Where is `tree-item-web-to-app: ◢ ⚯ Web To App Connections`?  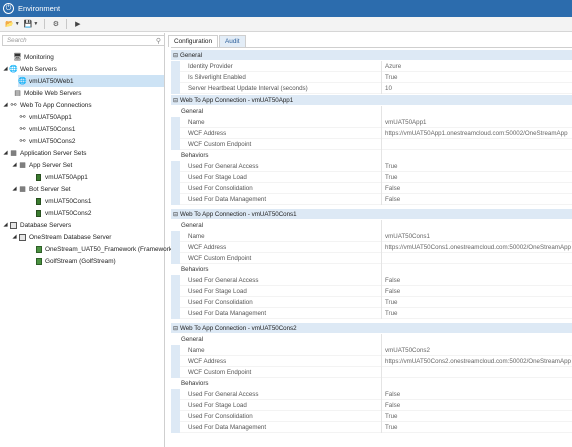
tree-item-web-to-app: ◢ ⚯ Web To App Connections is located at coordinates (46, 105).